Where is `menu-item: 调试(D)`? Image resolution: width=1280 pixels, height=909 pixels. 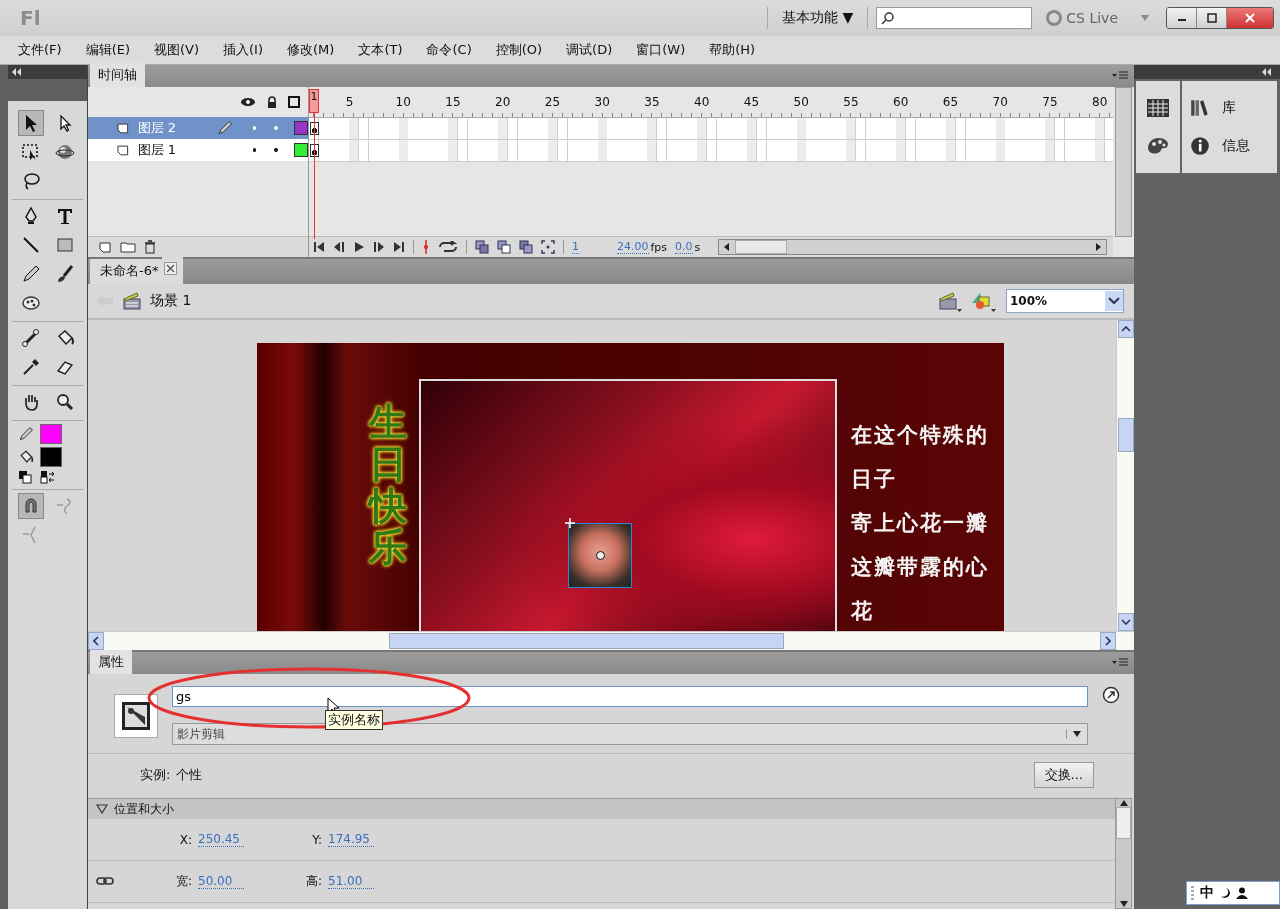 menu-item: 调试(D) is located at coordinates (589, 50).